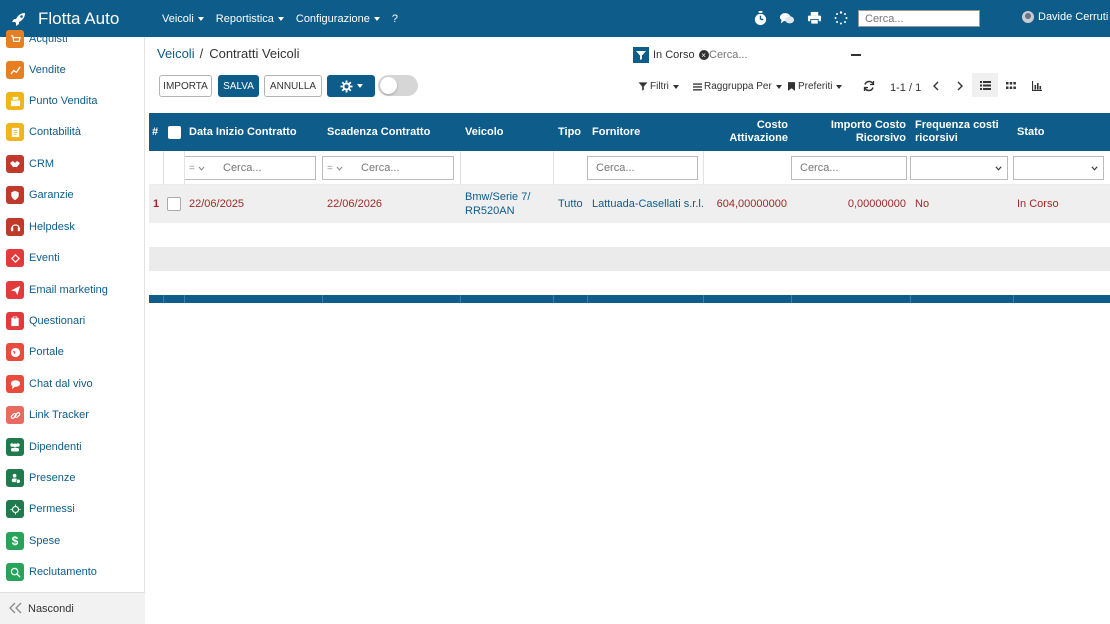 The width and height of the screenshot is (1110, 624). What do you see at coordinates (174, 204) in the screenshot?
I see `row-checkbox` at bounding box center [174, 204].